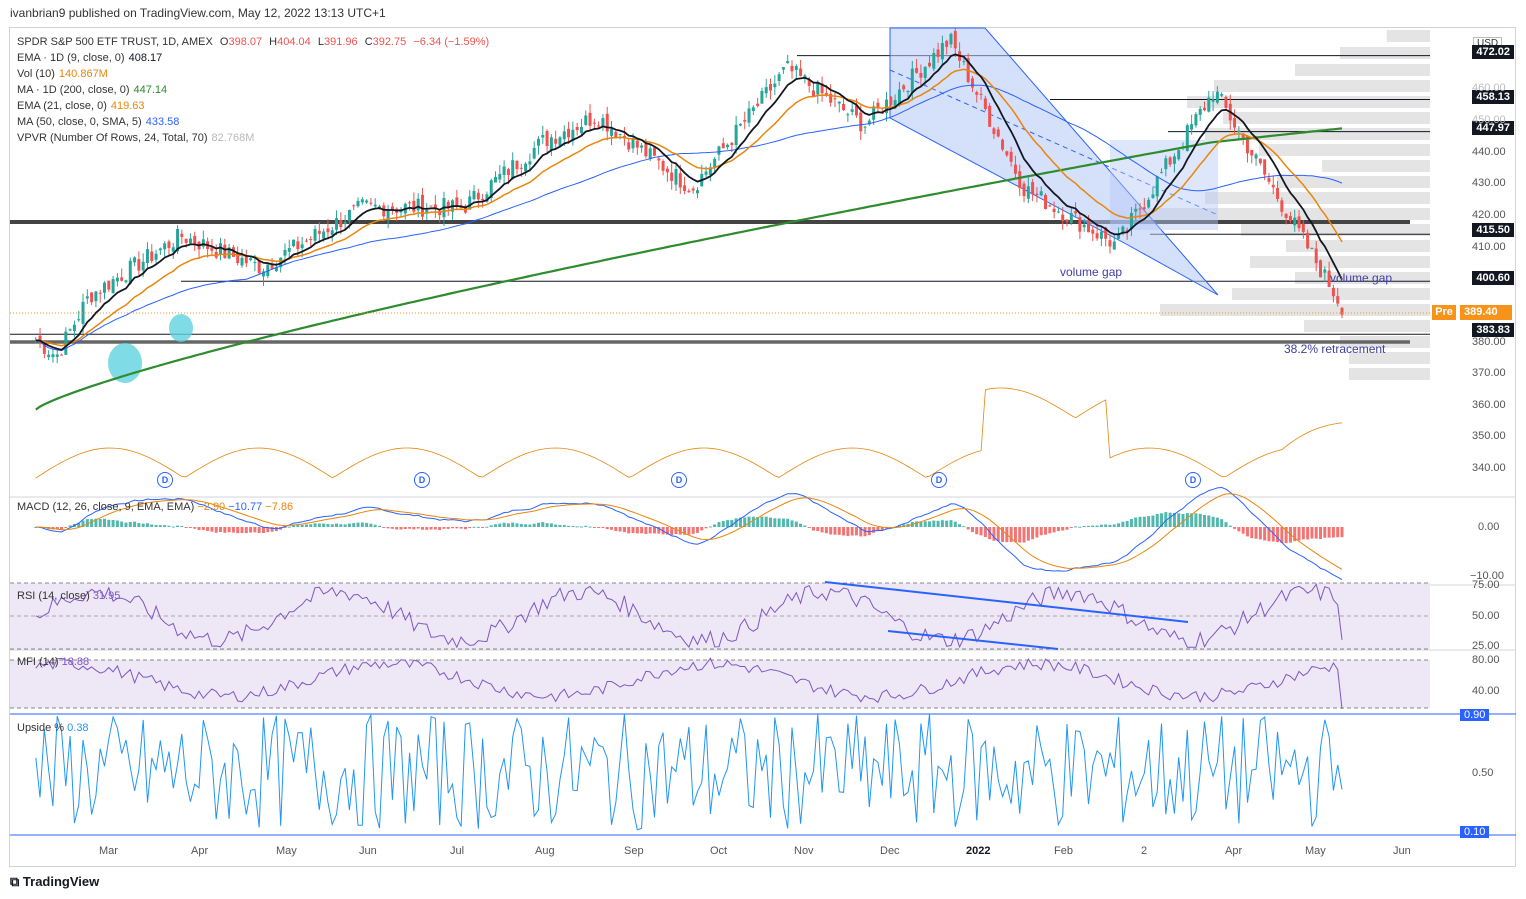 The width and height of the screenshot is (1526, 899). I want to click on ema21-legend: EMA (21, close, 0) 419.63, so click(81, 106).